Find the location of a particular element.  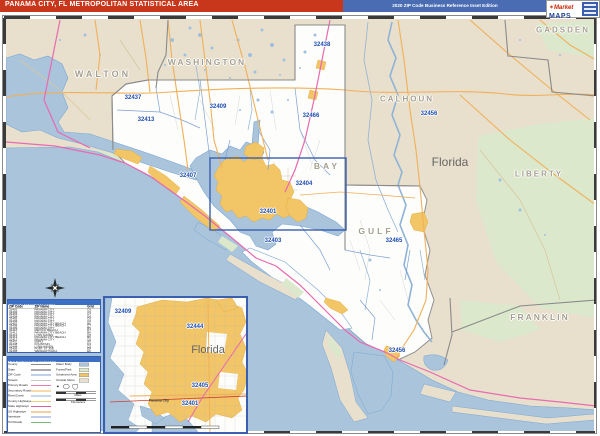

state-highway-shield-icon is located at coordinates (75, 386).